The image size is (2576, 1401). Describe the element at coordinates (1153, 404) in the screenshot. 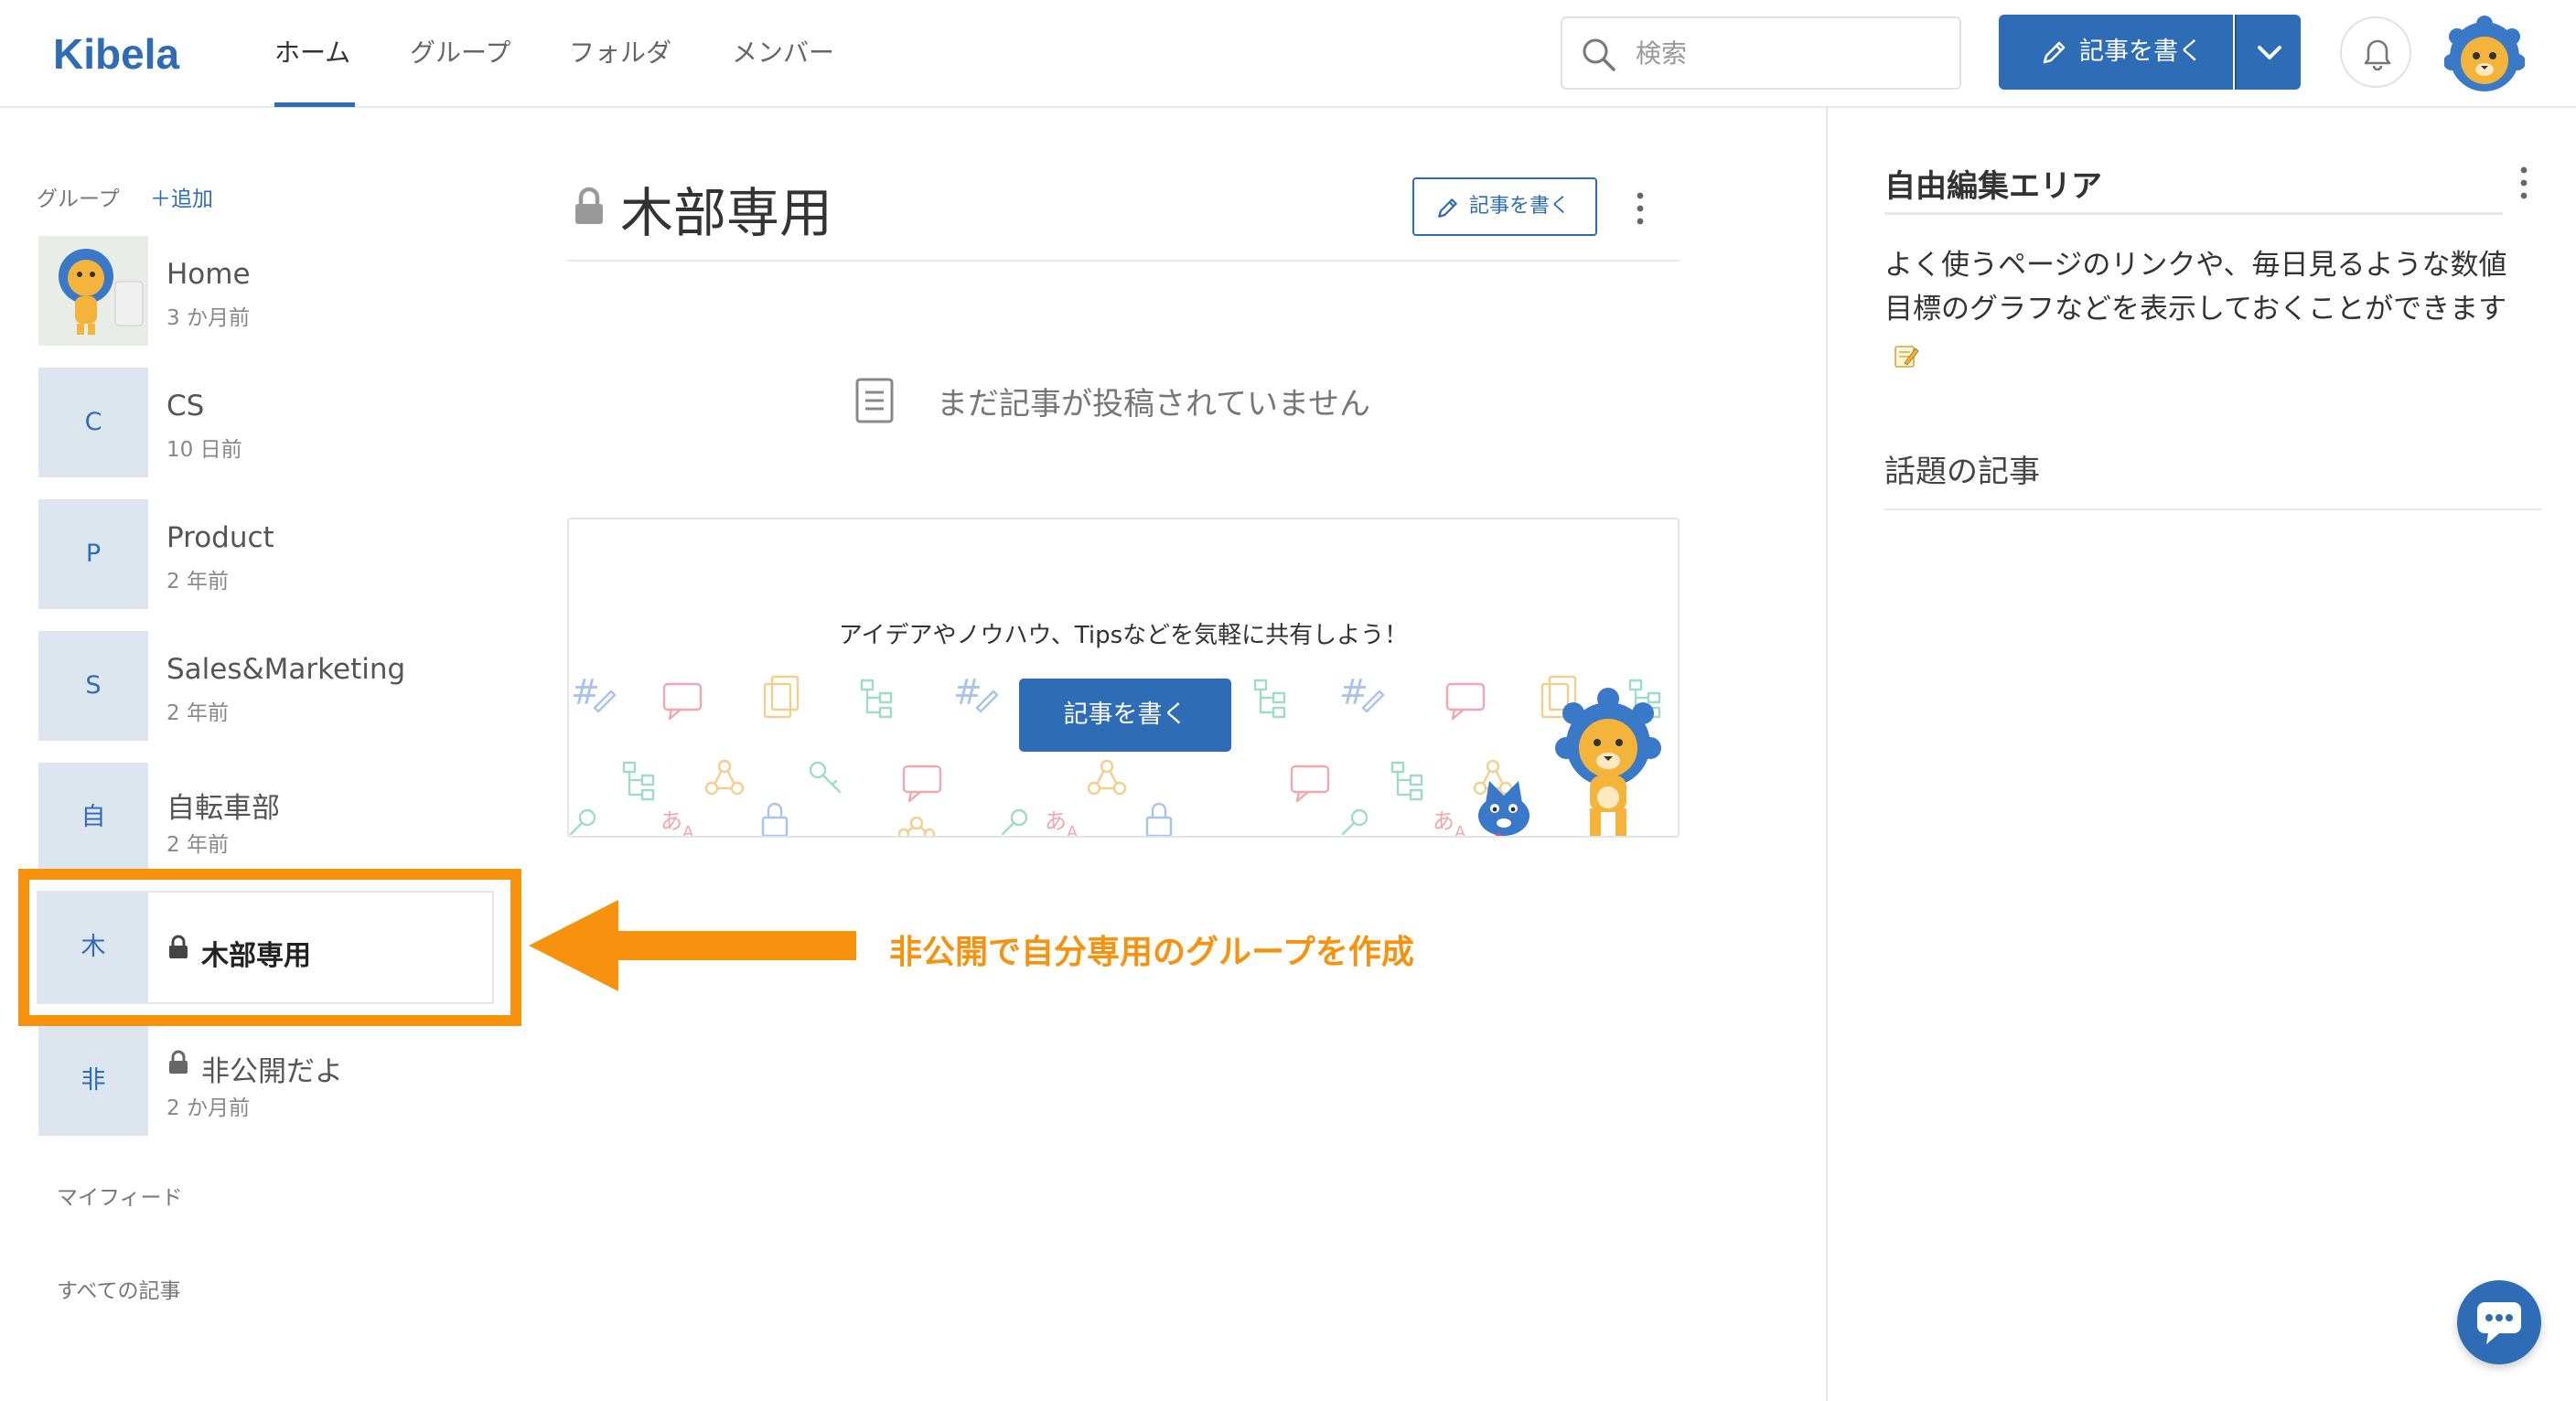

I see `empty-state-message: まだ記事が投稿されていません` at that location.